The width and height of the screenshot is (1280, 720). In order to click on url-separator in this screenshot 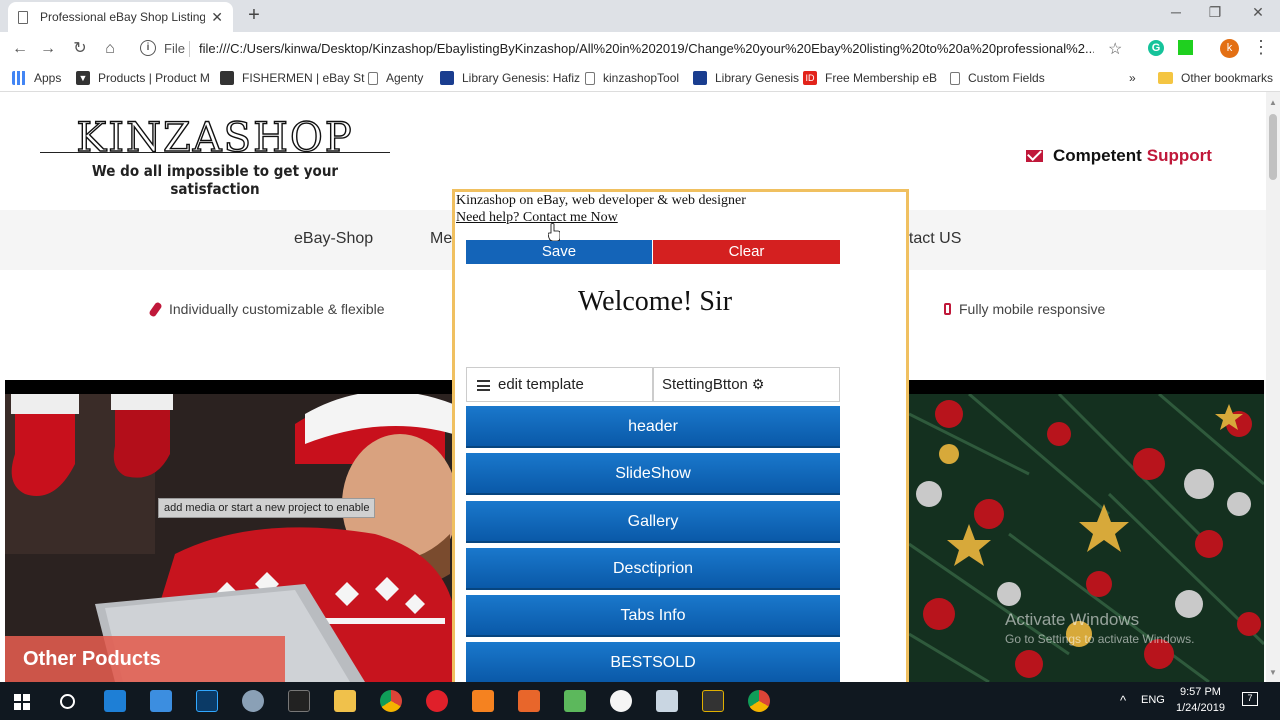, I will do `click(189, 49)`.